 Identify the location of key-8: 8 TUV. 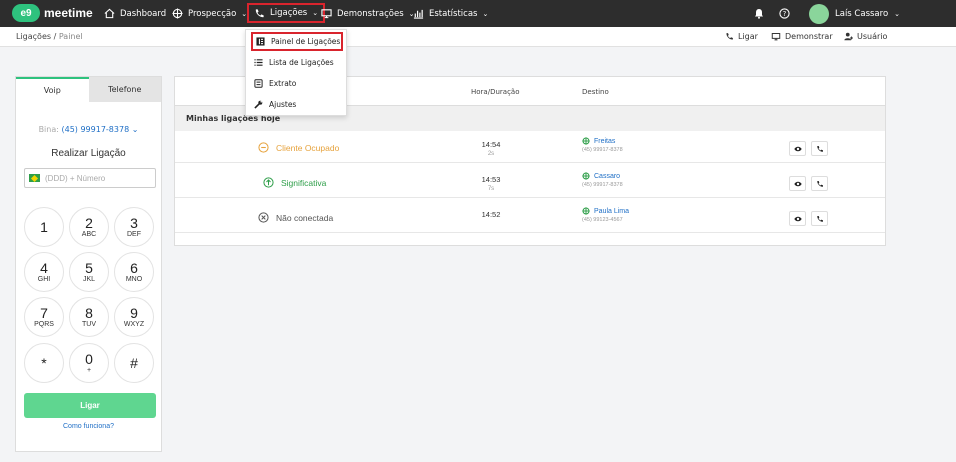
(89, 317).